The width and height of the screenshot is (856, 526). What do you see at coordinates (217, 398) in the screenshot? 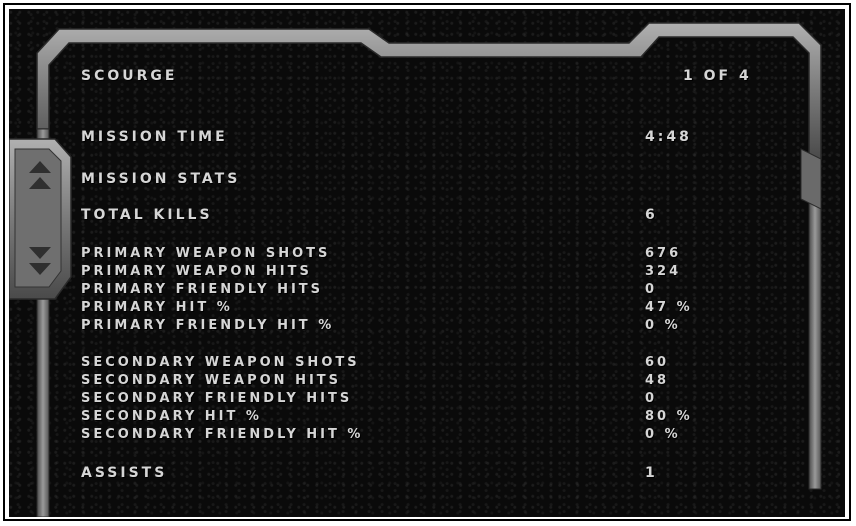
I see `stat-label: Secondary friendly hits` at bounding box center [217, 398].